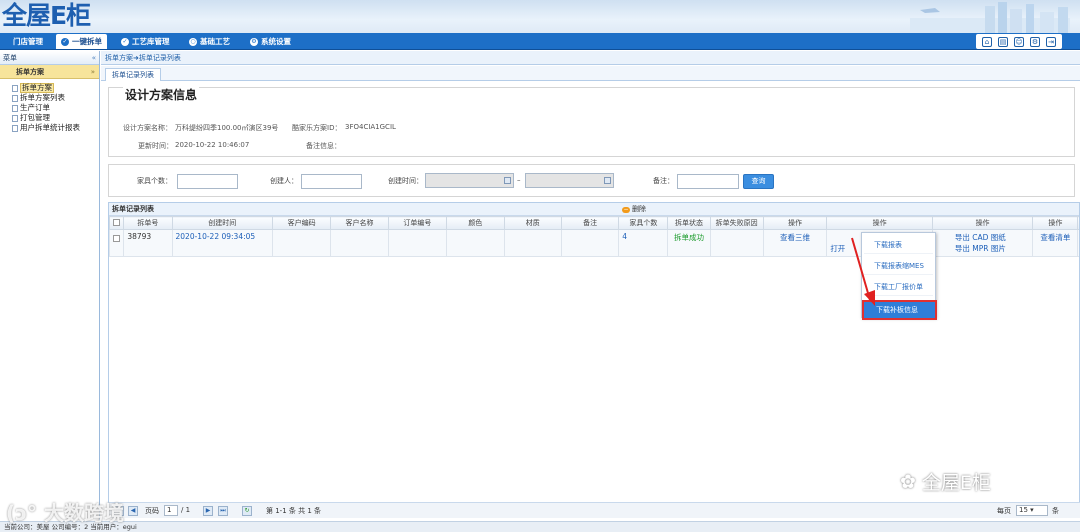 The width and height of the screenshot is (1080, 532). I want to click on settings-icon: ⚙, so click(254, 41).